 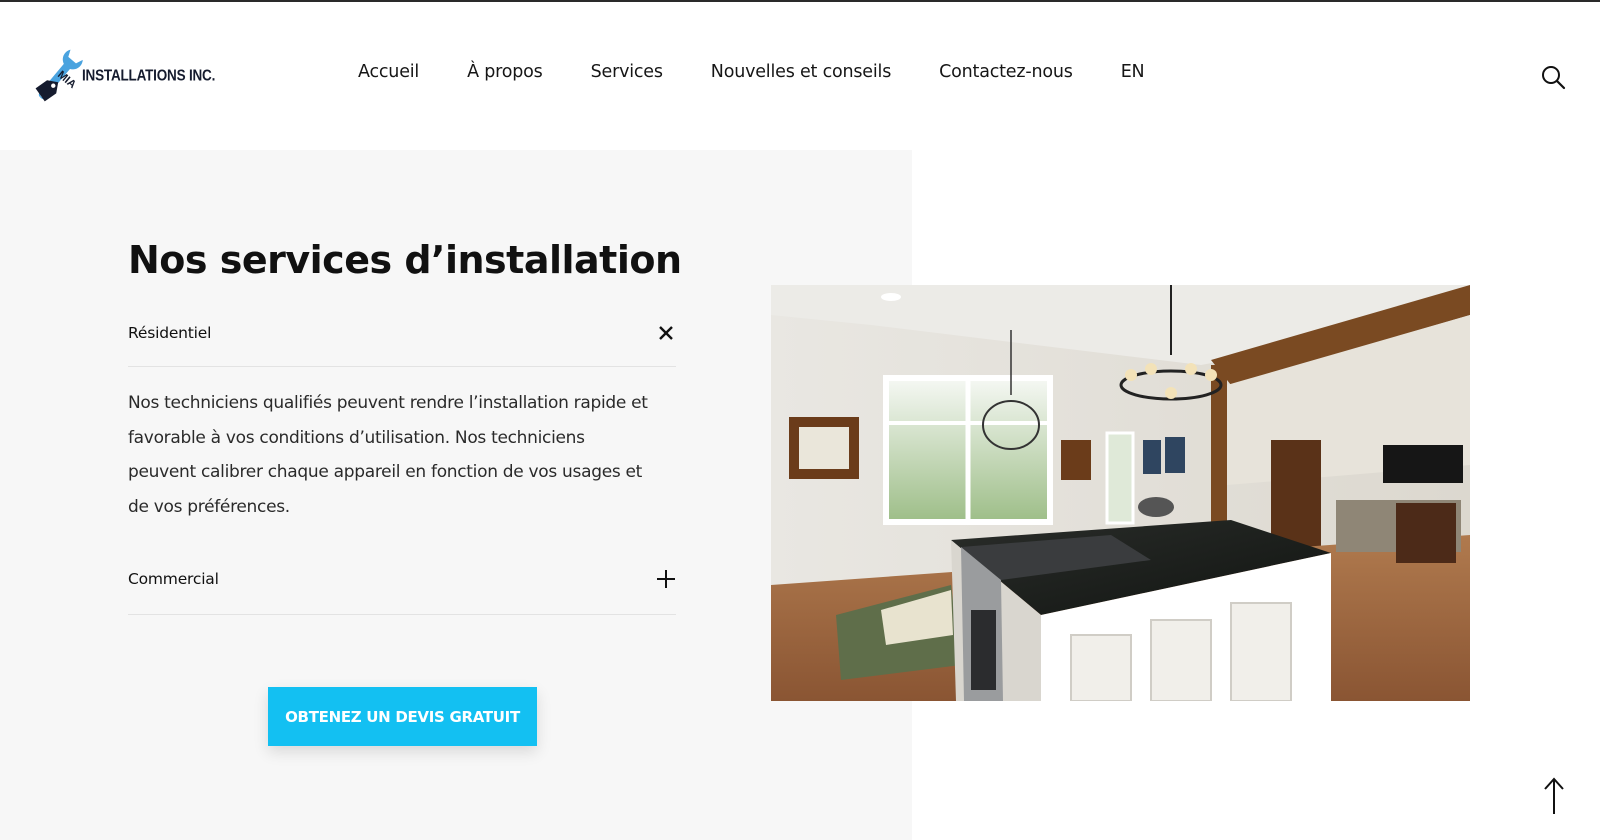 What do you see at coordinates (627, 72) in the screenshot?
I see `nav-item-services: Services` at bounding box center [627, 72].